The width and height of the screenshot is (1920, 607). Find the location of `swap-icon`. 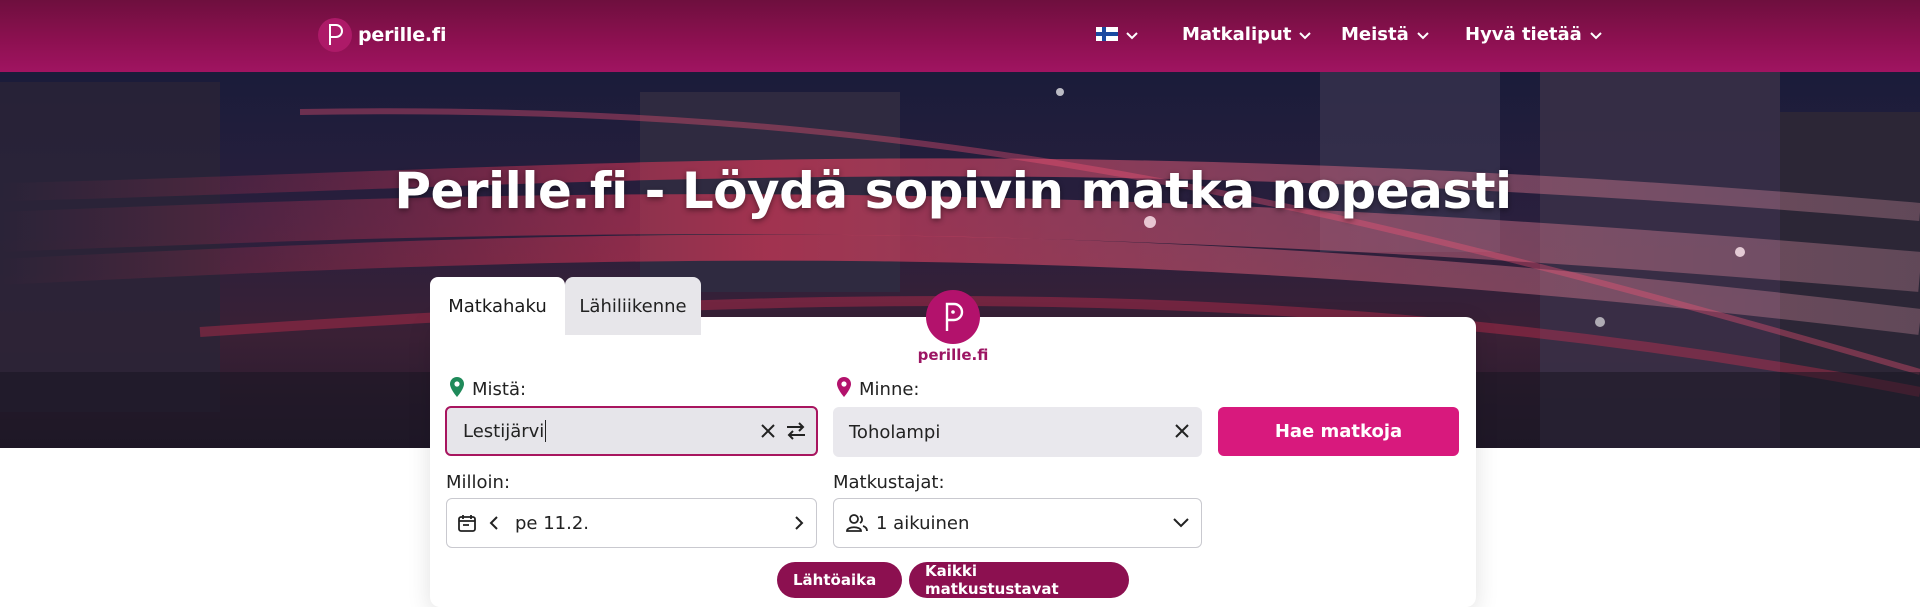

swap-icon is located at coordinates (796, 431).